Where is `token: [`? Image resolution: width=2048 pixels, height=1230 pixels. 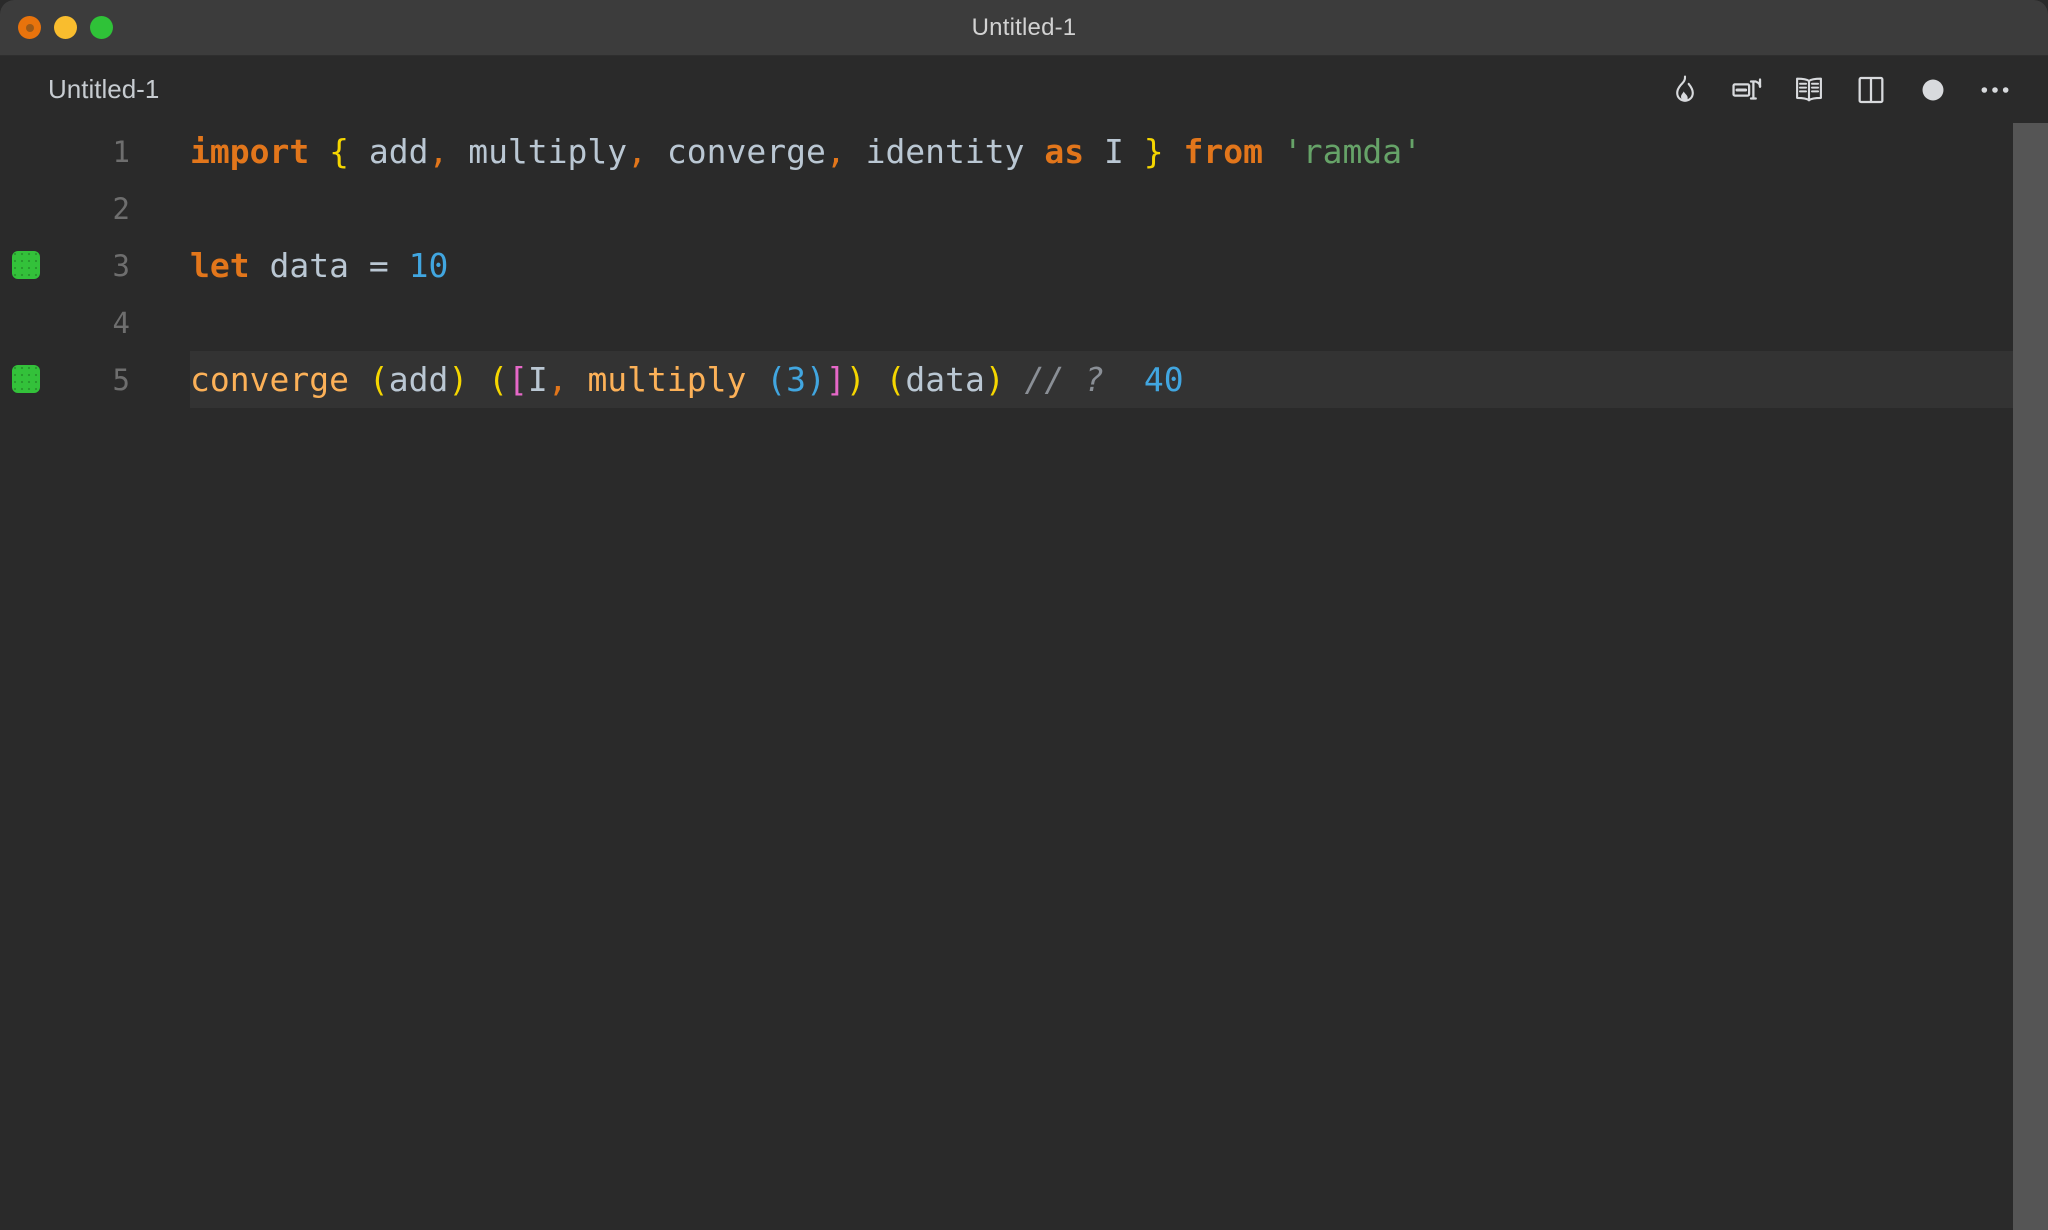
token: [ is located at coordinates (517, 379).